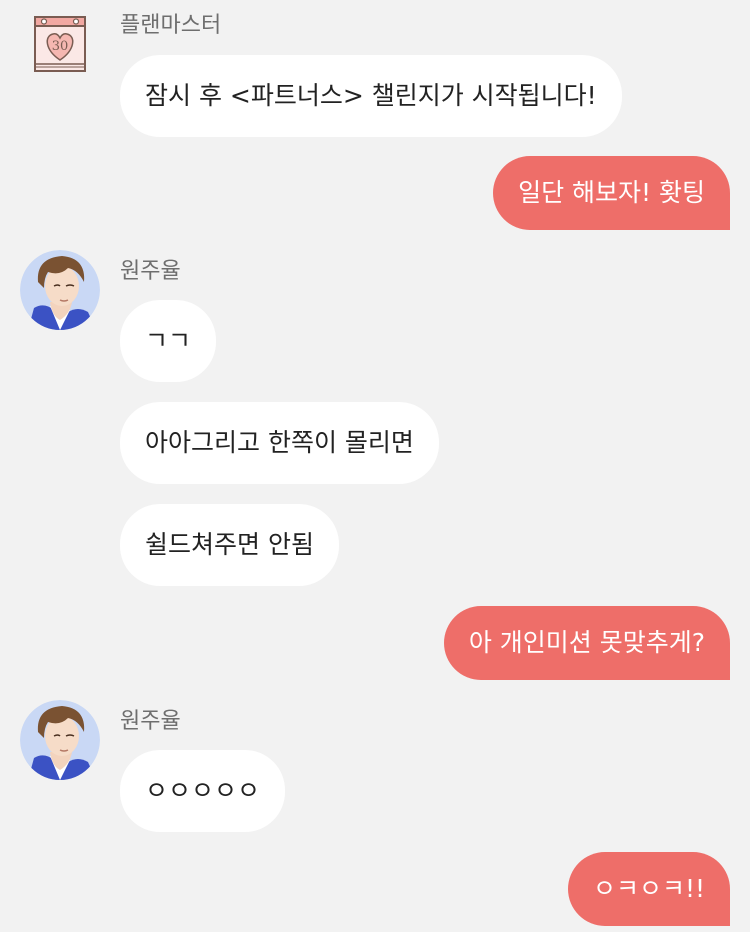 The height and width of the screenshot is (932, 750). I want to click on incoming-message-bubble: 아아그리고 한쪽이 몰리면, so click(279, 443).